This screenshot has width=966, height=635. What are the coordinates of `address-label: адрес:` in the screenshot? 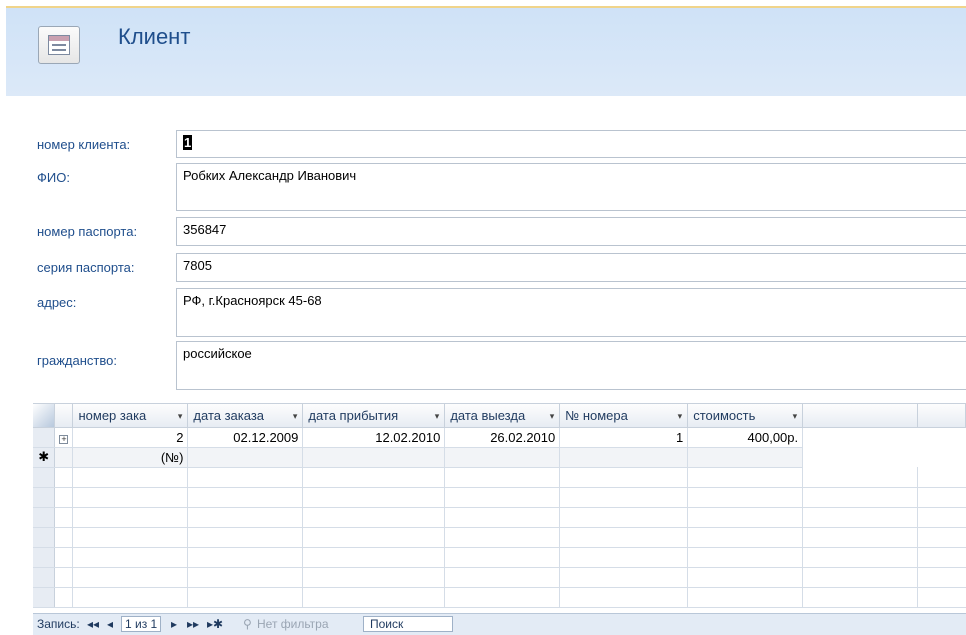 It's located at (57, 302).